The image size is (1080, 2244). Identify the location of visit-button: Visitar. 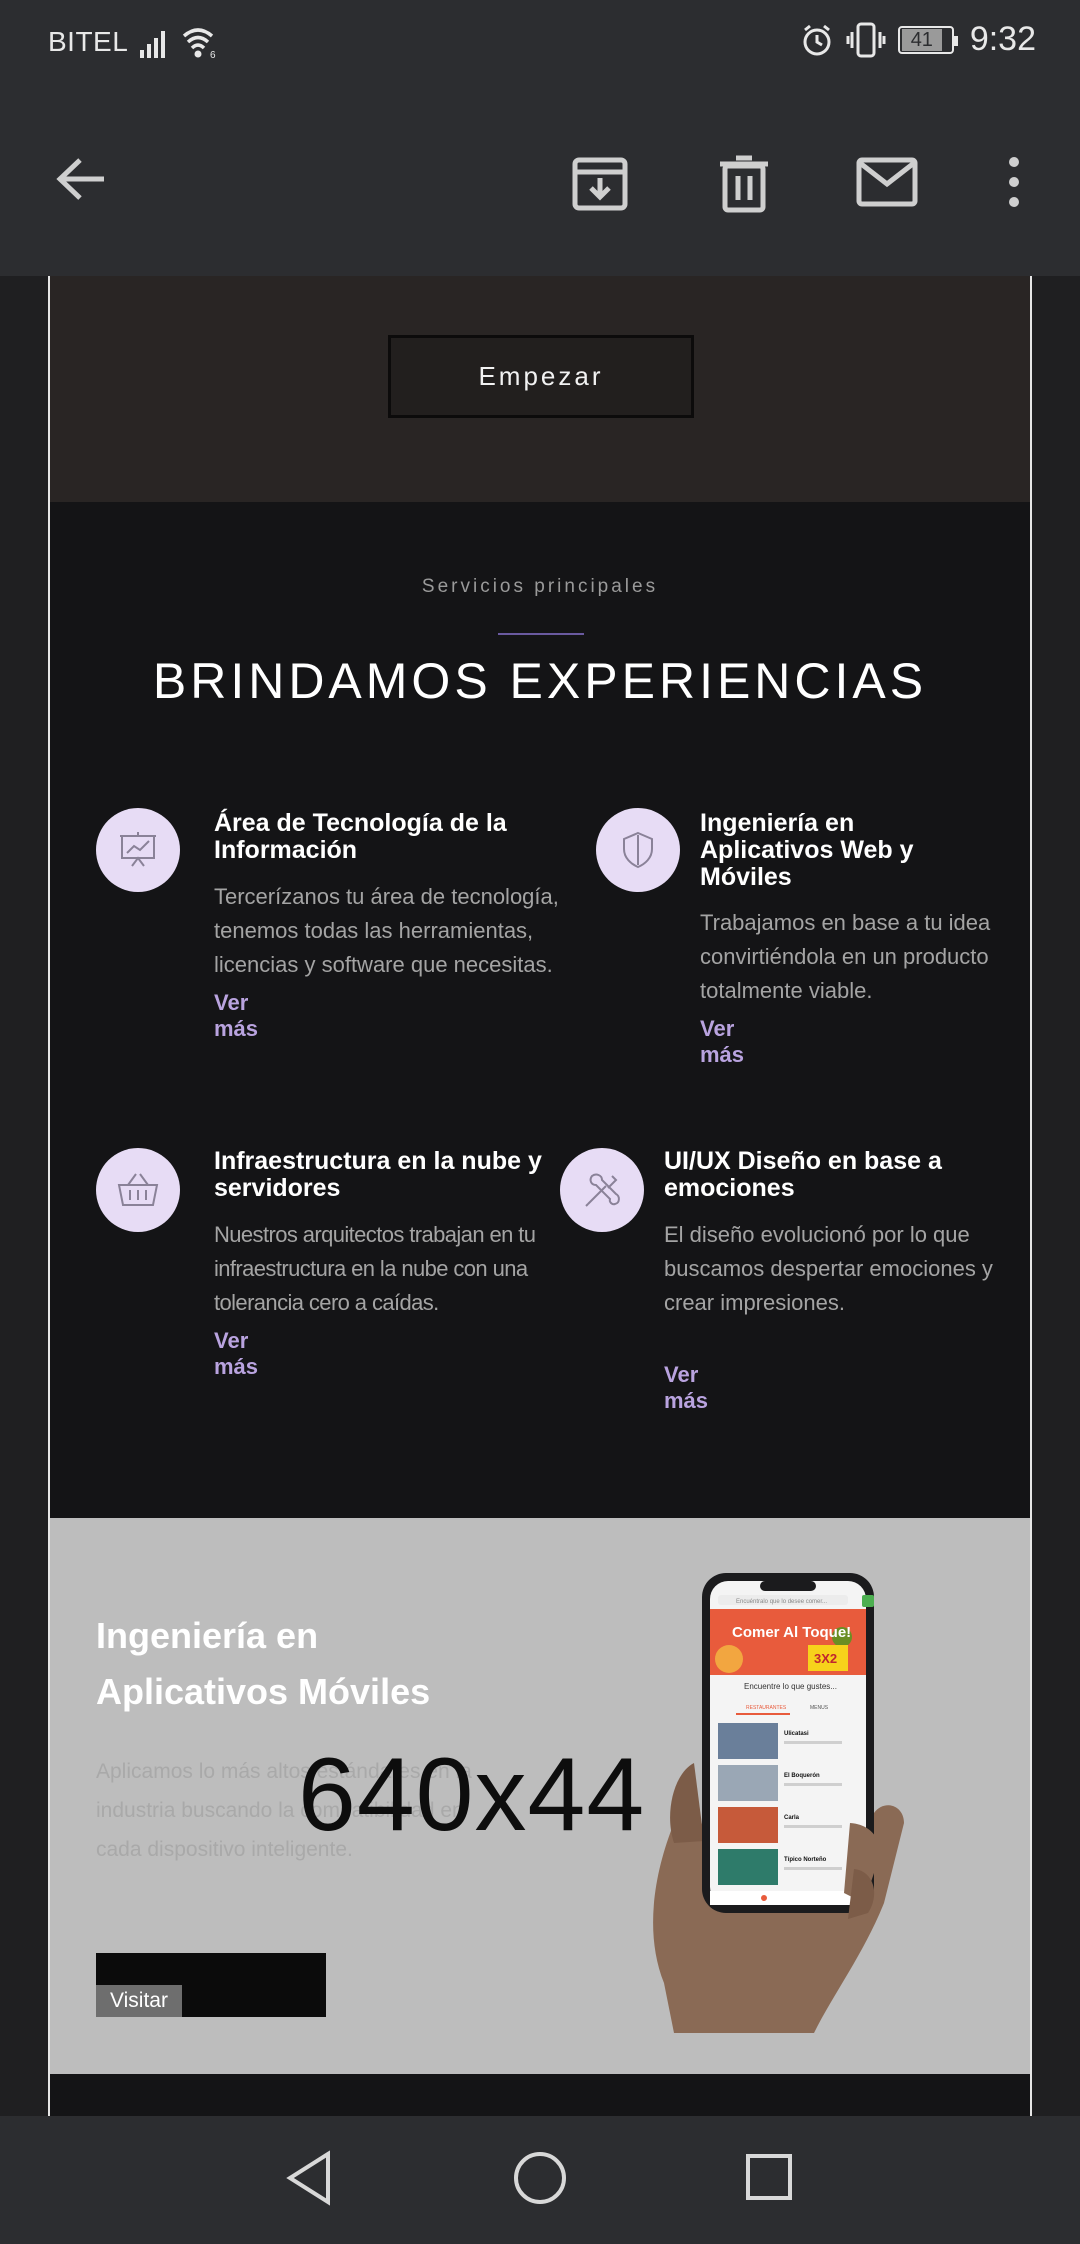
(139, 2001).